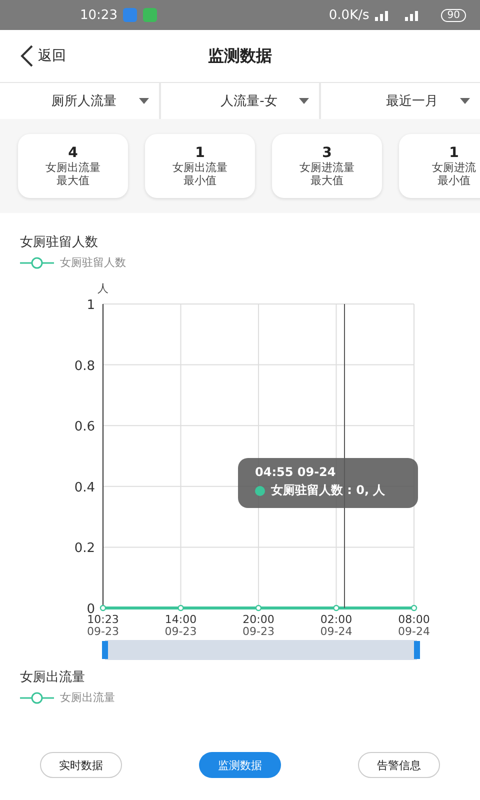 The height and width of the screenshot is (800, 480). I want to click on back-button: 返回, so click(33, 56).